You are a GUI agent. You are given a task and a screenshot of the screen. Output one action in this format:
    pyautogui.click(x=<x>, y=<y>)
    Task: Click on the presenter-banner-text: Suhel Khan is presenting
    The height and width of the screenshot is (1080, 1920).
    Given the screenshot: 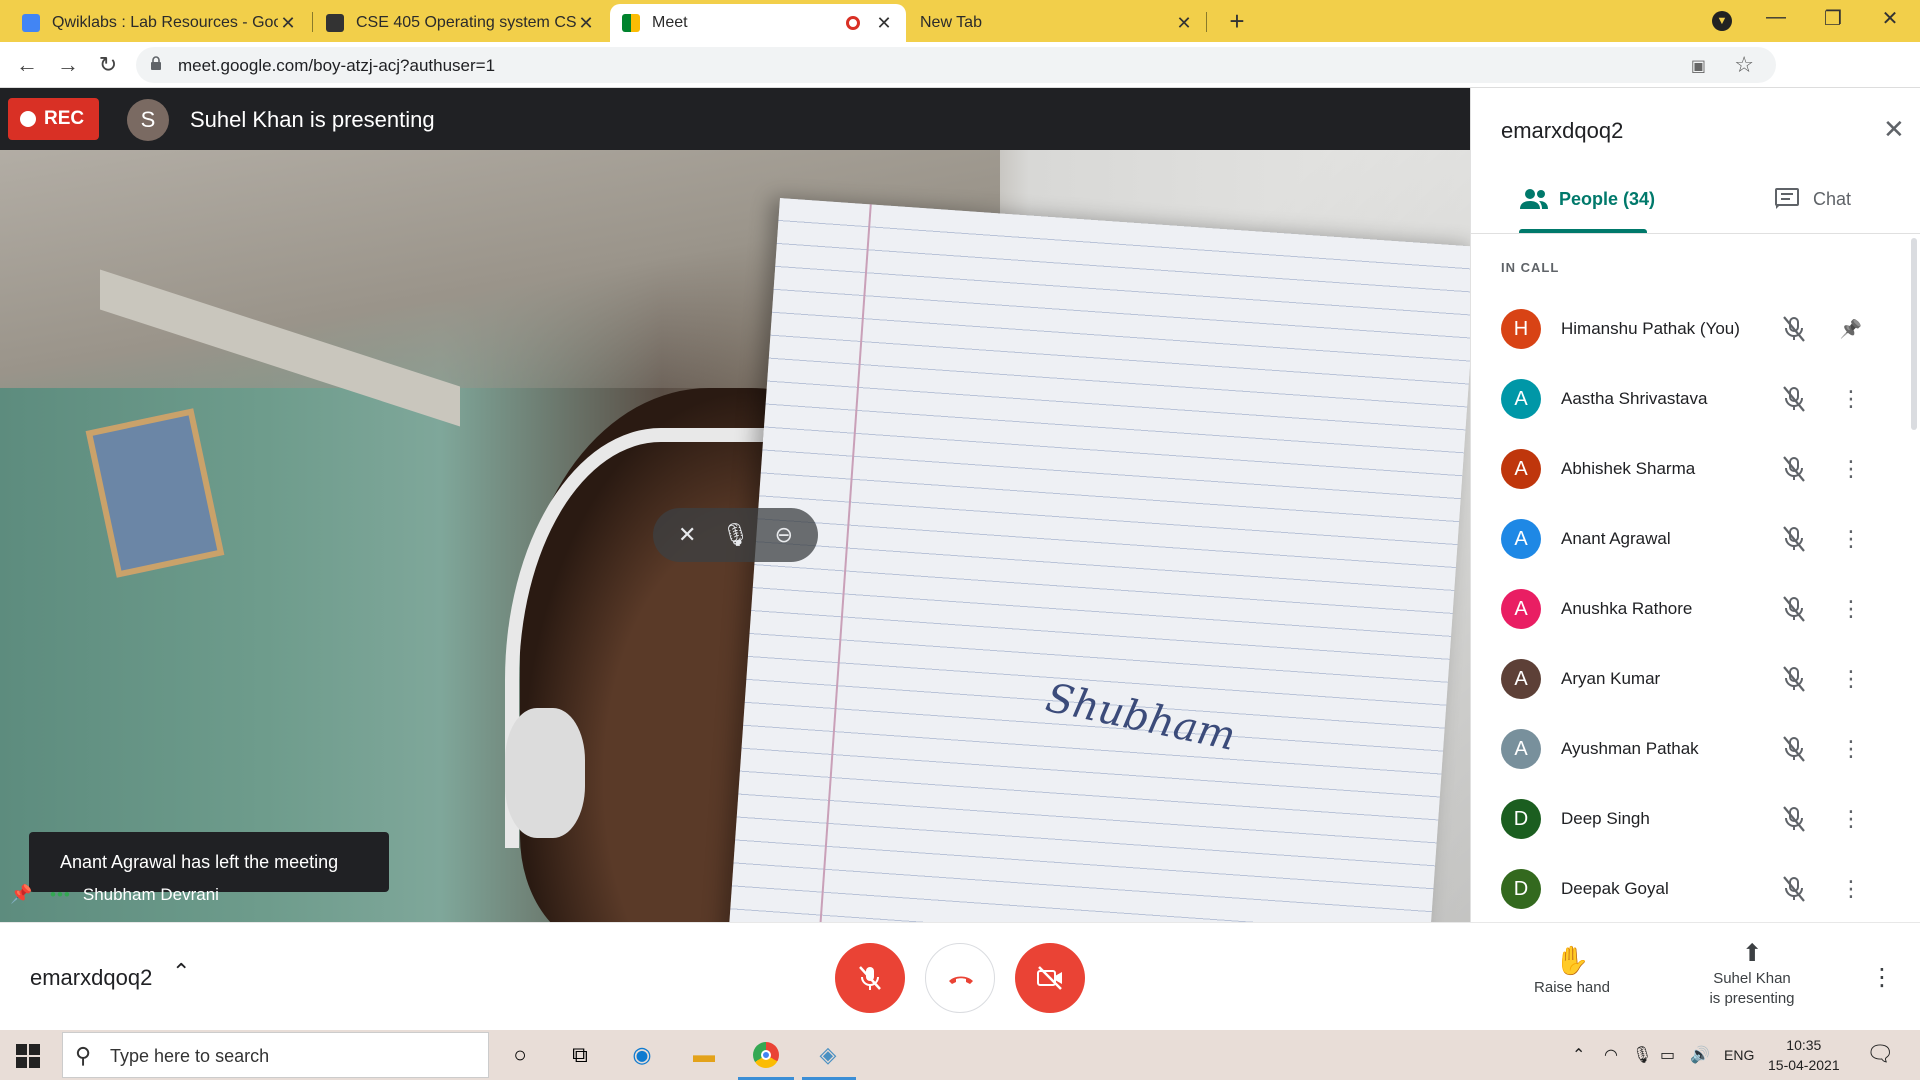 What is the action you would take?
    pyautogui.click(x=312, y=119)
    